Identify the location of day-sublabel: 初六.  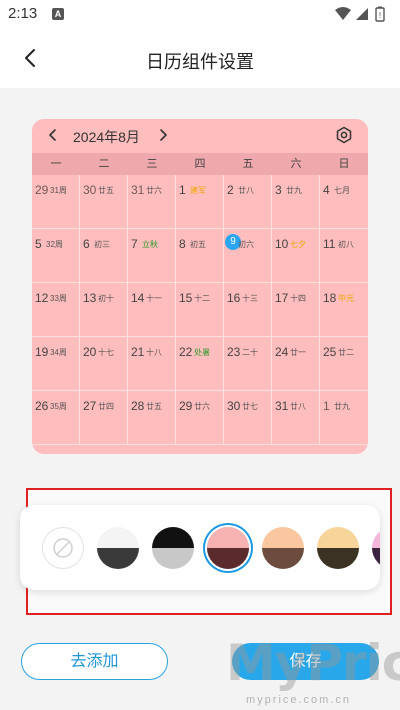
(246, 244).